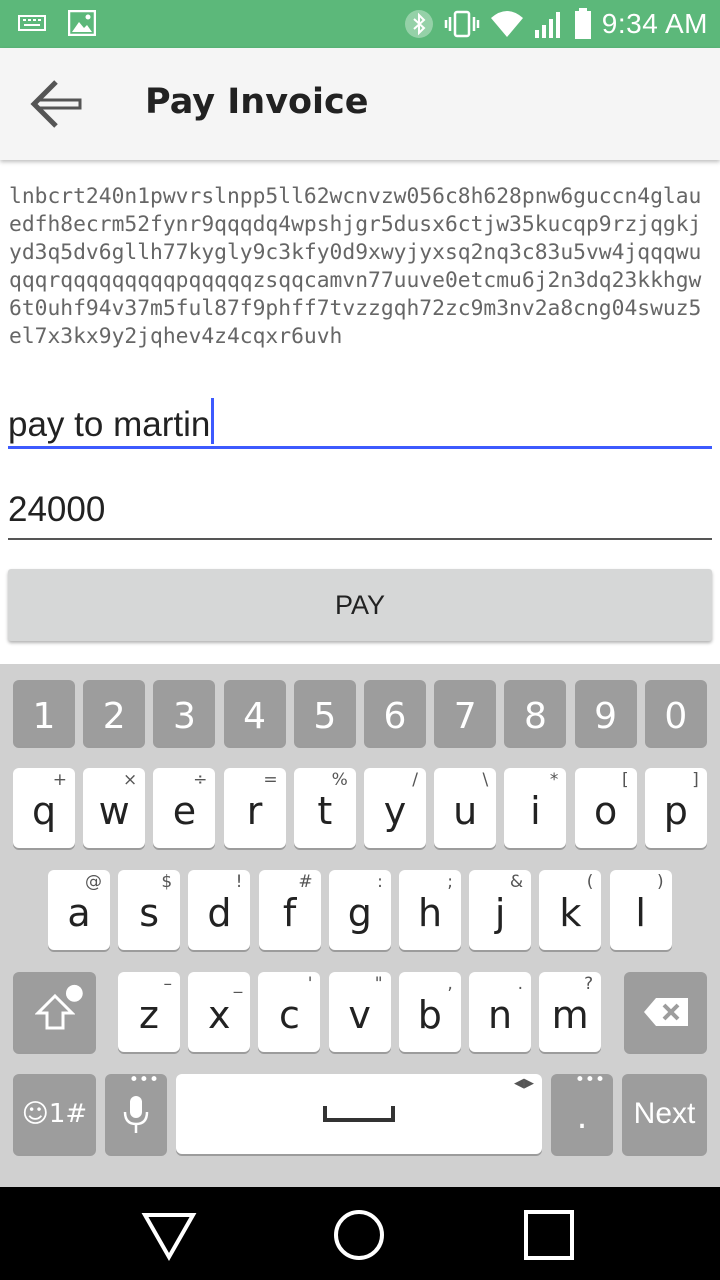  I want to click on backspace-key, so click(665, 1012).